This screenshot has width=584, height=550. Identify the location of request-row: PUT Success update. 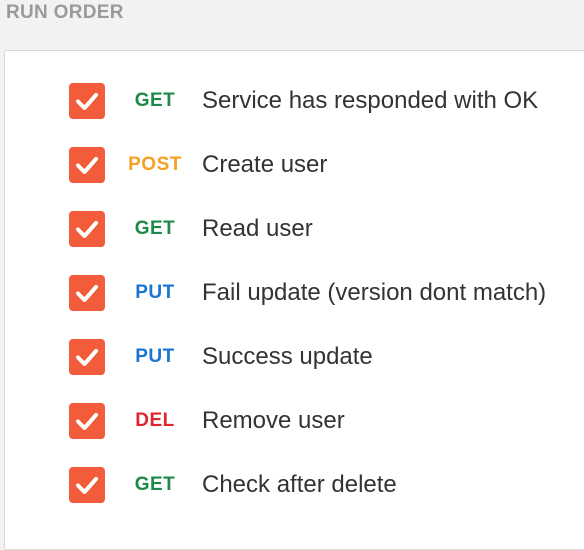
(294, 357).